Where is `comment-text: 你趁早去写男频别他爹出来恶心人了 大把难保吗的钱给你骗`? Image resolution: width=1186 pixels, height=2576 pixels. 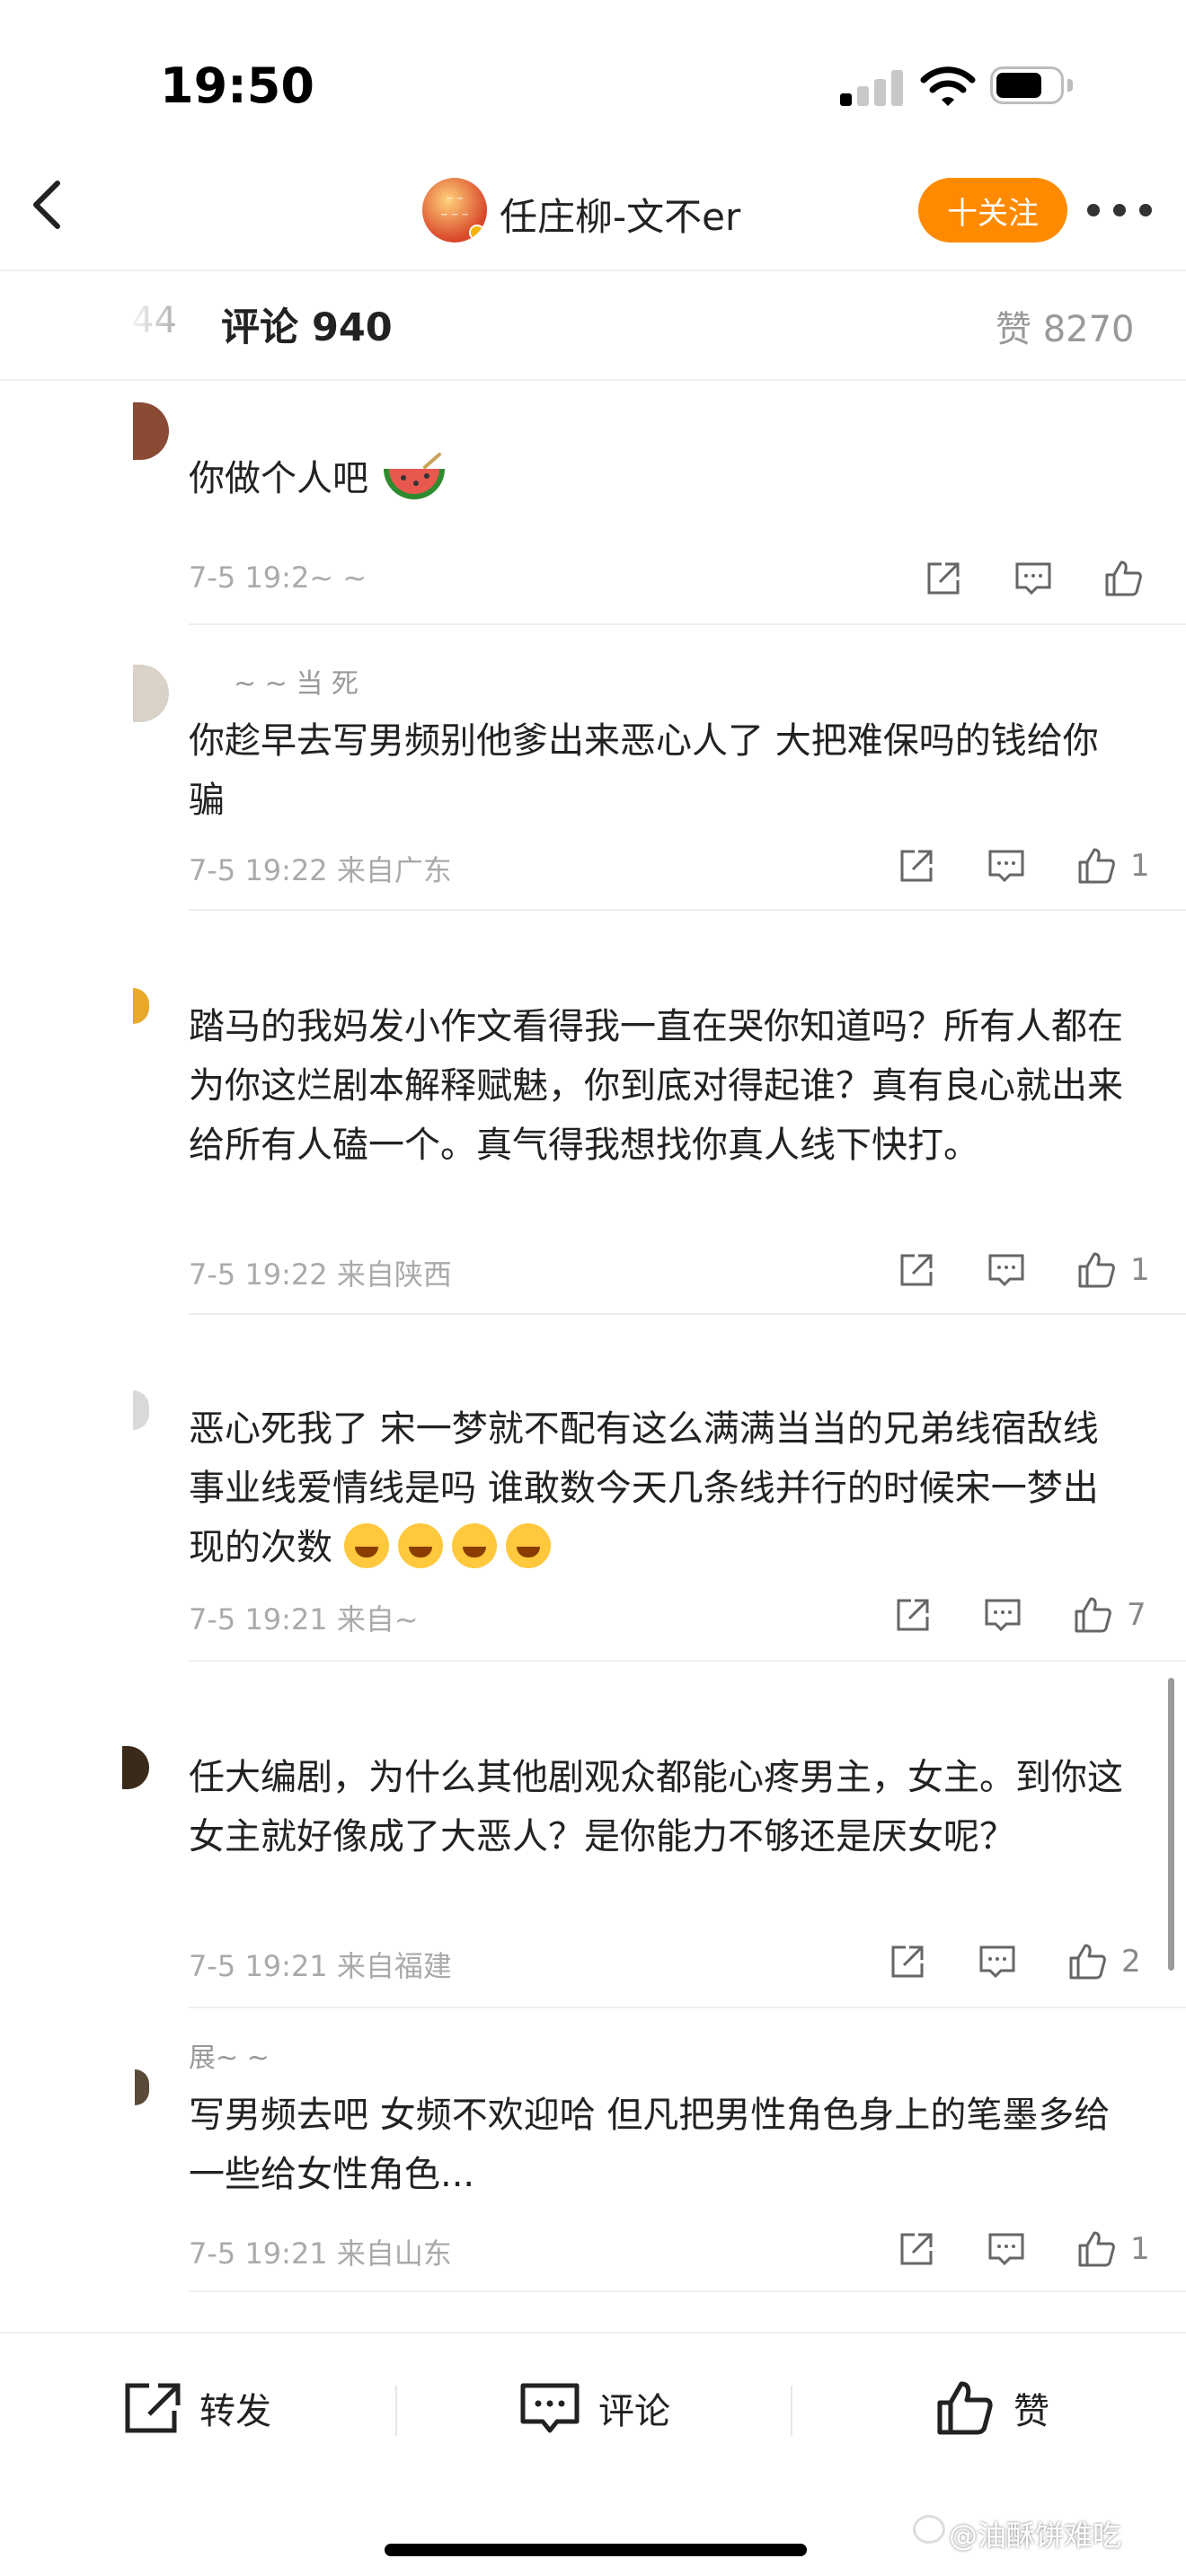 comment-text: 你趁早去写男频别他爹出来恶心人了 大把难保吗的钱给你骗 is located at coordinates (644, 770).